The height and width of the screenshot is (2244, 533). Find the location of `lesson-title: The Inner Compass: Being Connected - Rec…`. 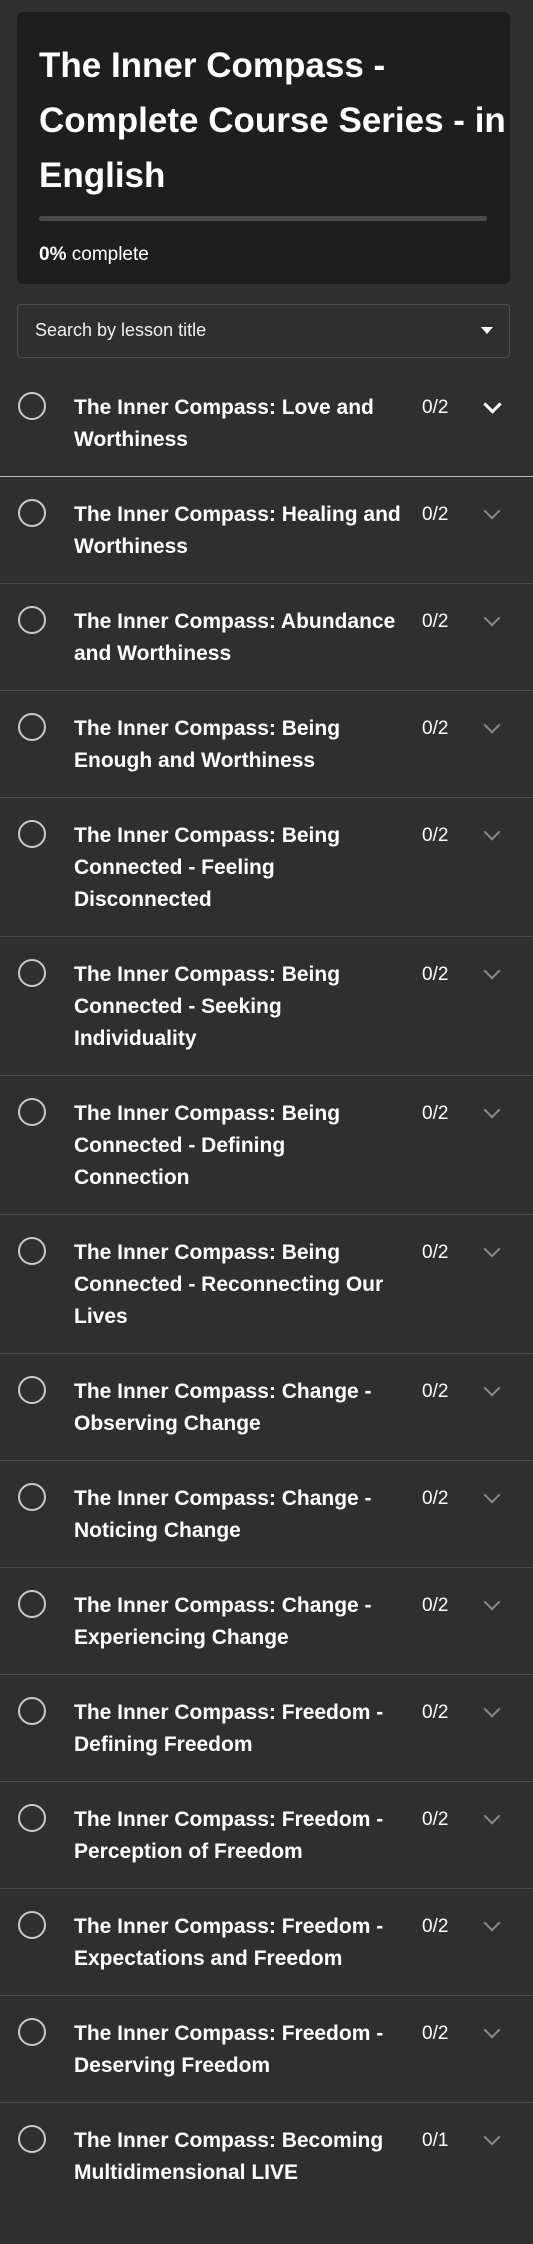

lesson-title: The Inner Compass: Being Connected - Rec… is located at coordinates (229, 1284).